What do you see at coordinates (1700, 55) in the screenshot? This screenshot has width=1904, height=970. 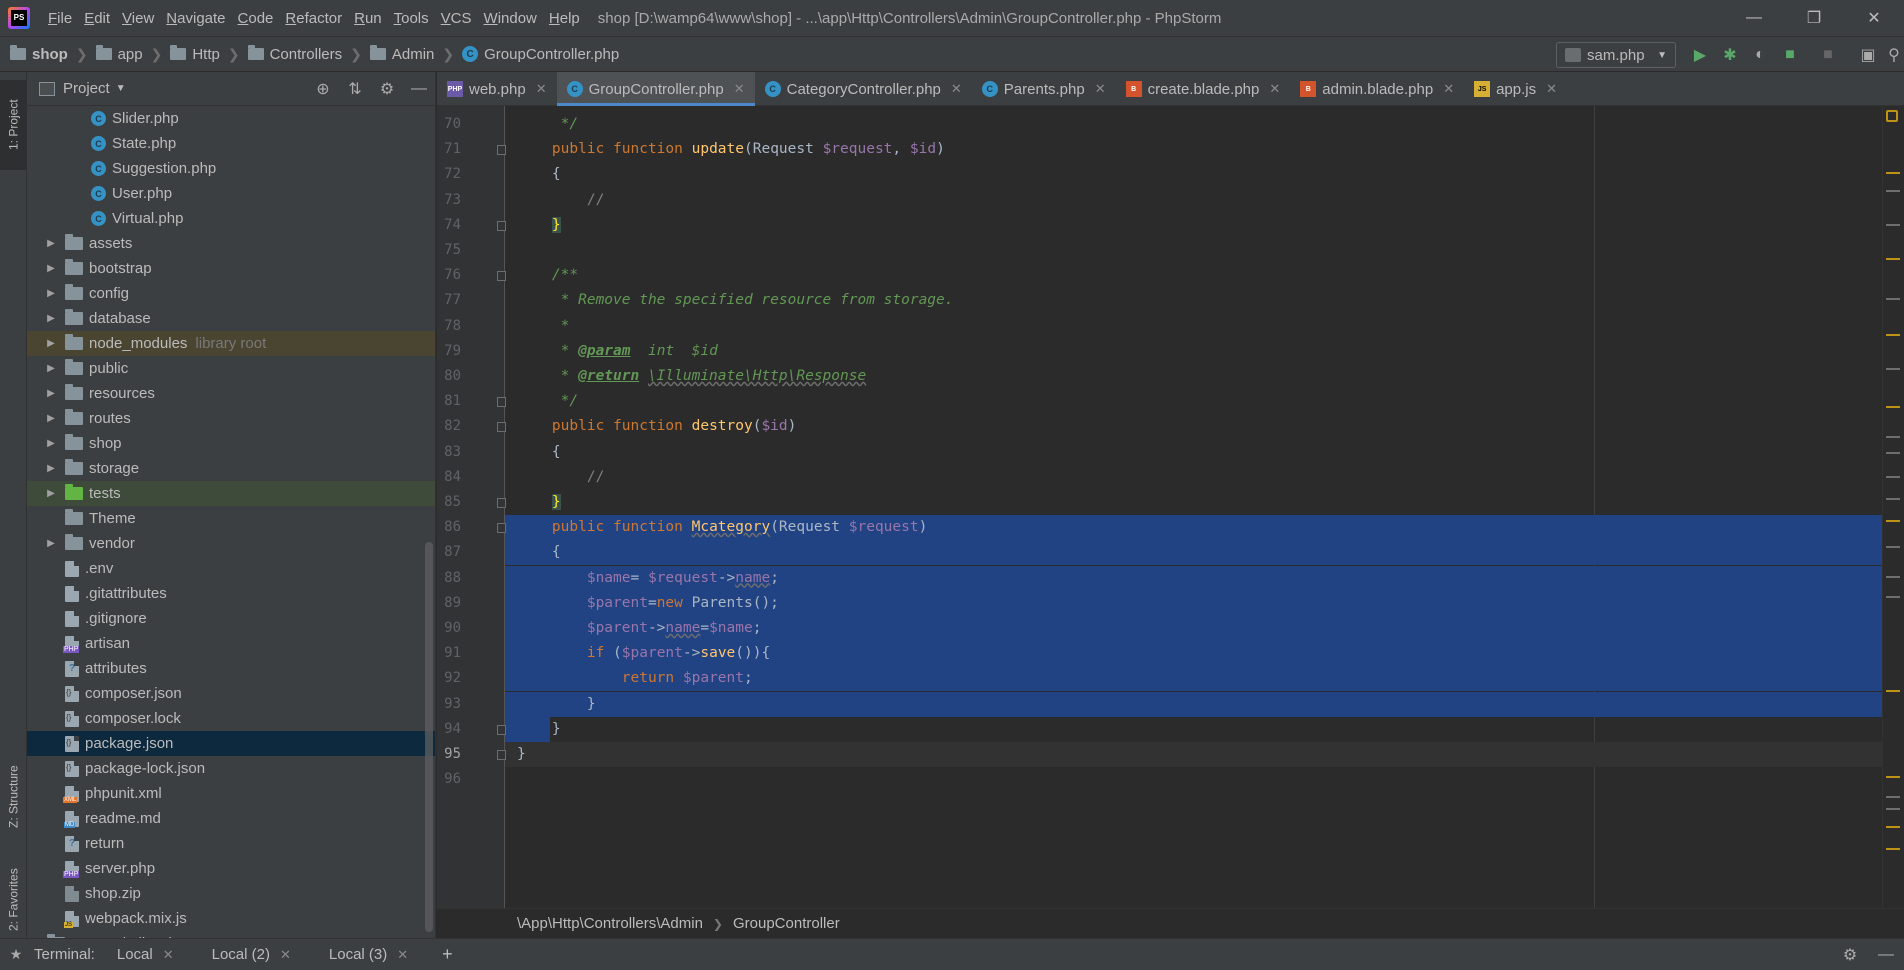 I see `run-icon: ▶` at bounding box center [1700, 55].